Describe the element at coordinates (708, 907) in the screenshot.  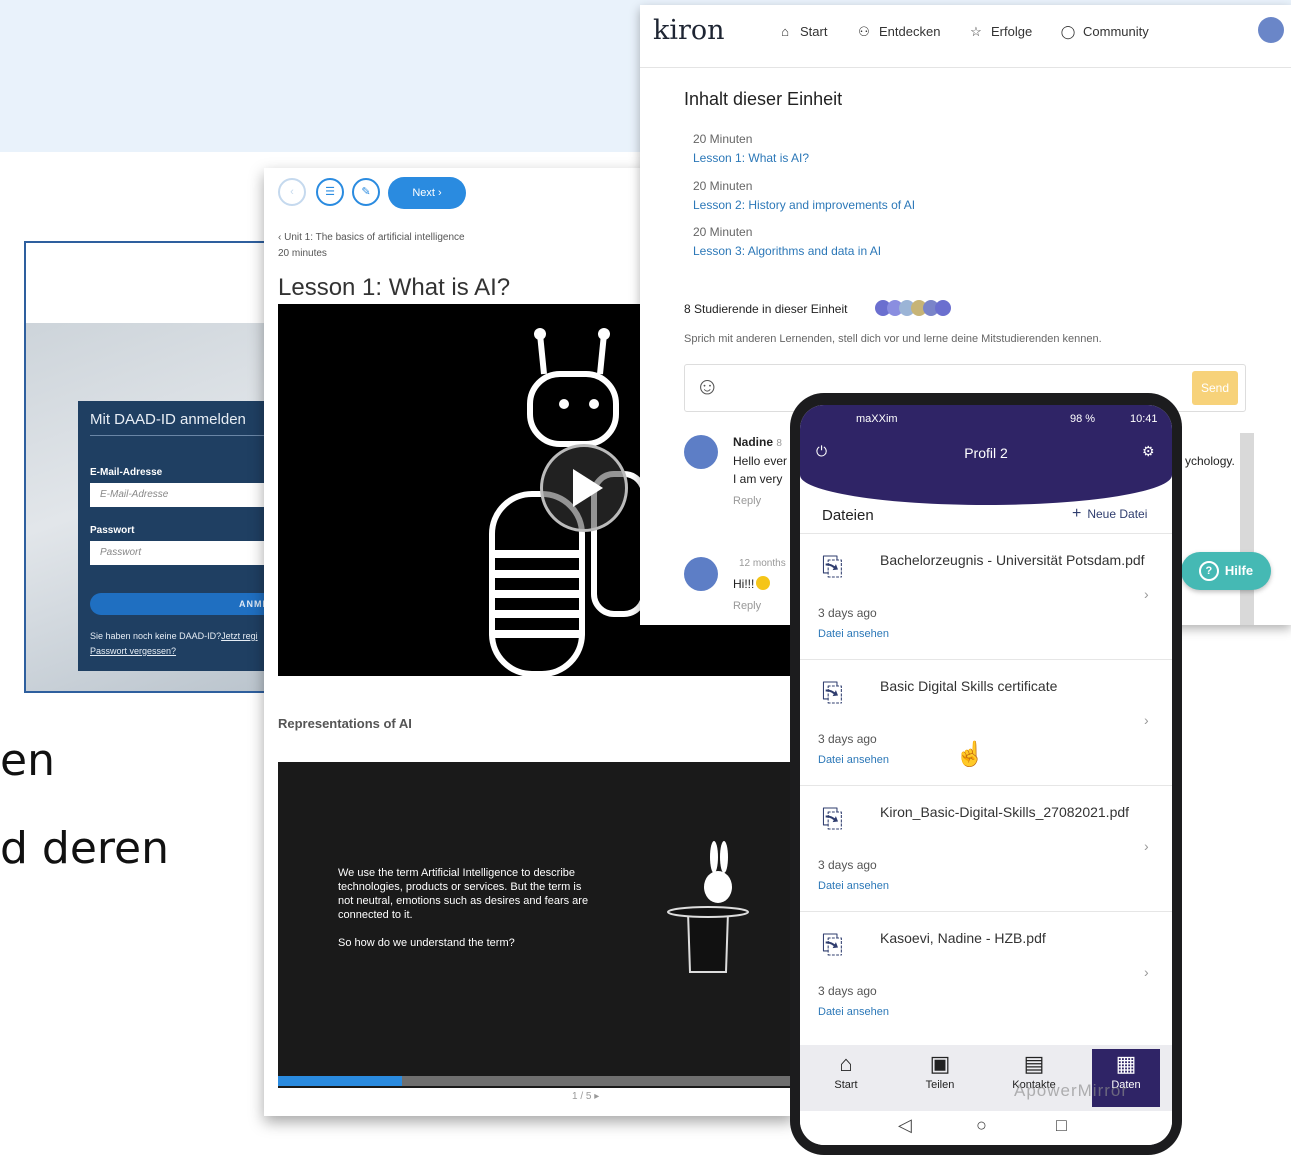
I see `rabbit-hat-icon` at that location.